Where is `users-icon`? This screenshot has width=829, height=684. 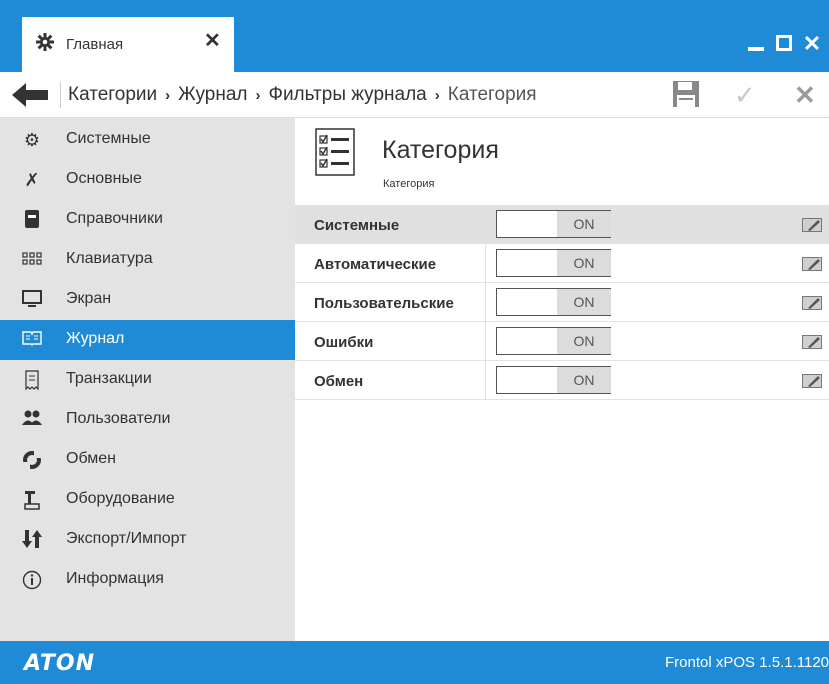 users-icon is located at coordinates (32, 420).